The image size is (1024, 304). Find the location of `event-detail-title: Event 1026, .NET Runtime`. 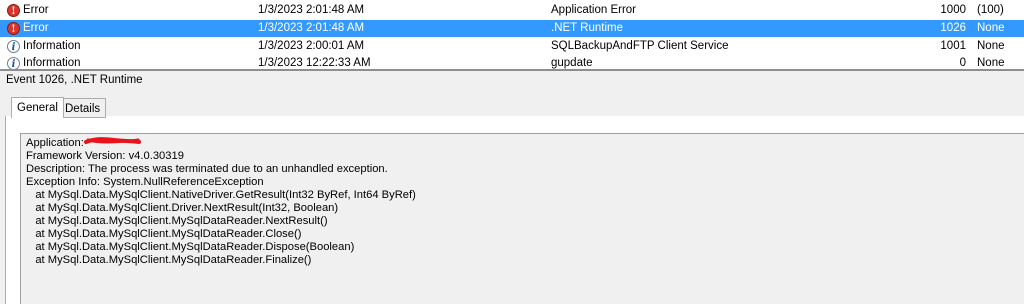

event-detail-title: Event 1026, .NET Runtime is located at coordinates (74, 80).